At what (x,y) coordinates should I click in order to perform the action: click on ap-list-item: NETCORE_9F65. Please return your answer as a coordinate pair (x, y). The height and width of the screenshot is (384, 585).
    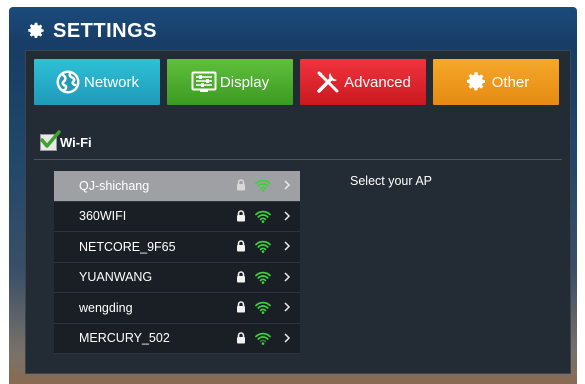
    Looking at the image, I should click on (177, 247).